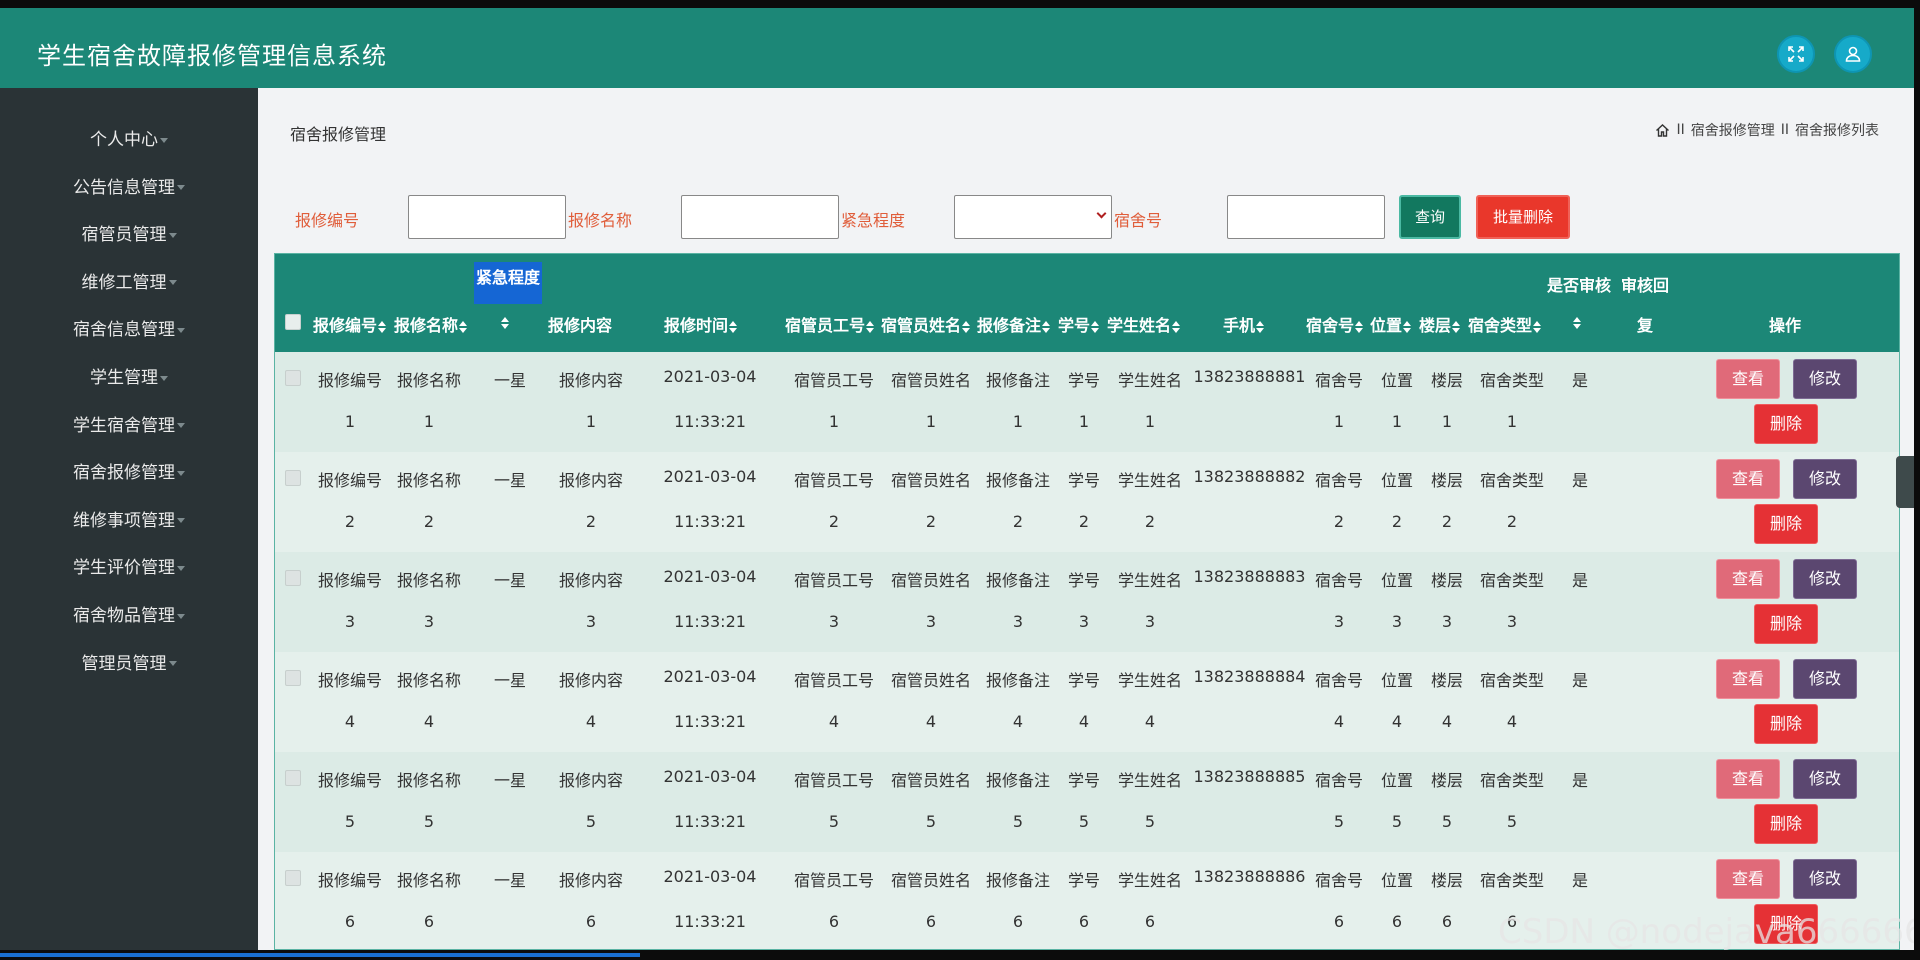 This screenshot has height=960, width=1920. I want to click on sidebar-item-dorm-staff-management: 宿管员管理, so click(129, 235).